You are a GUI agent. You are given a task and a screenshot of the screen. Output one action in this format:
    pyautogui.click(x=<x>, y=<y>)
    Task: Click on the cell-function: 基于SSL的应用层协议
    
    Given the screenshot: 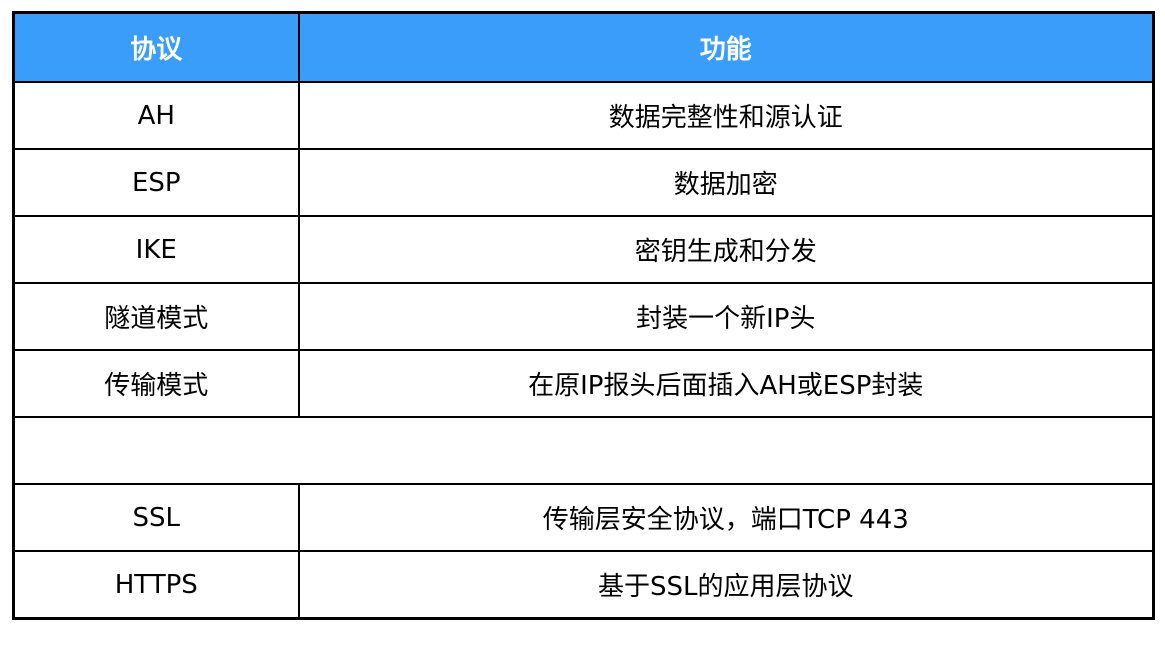 What is the action you would take?
    pyautogui.click(x=726, y=585)
    